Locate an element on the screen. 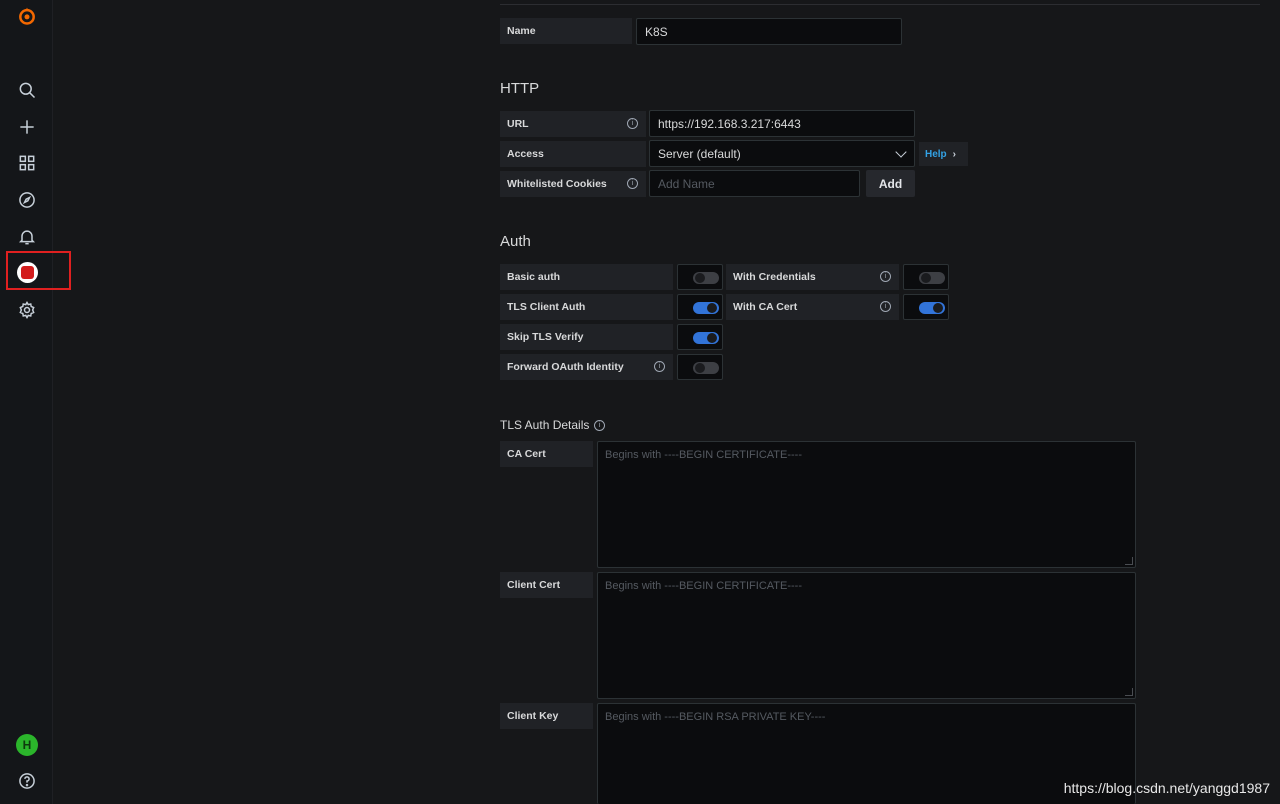 This screenshot has width=1280, height=804. client-key-label: Client Key is located at coordinates (546, 716).